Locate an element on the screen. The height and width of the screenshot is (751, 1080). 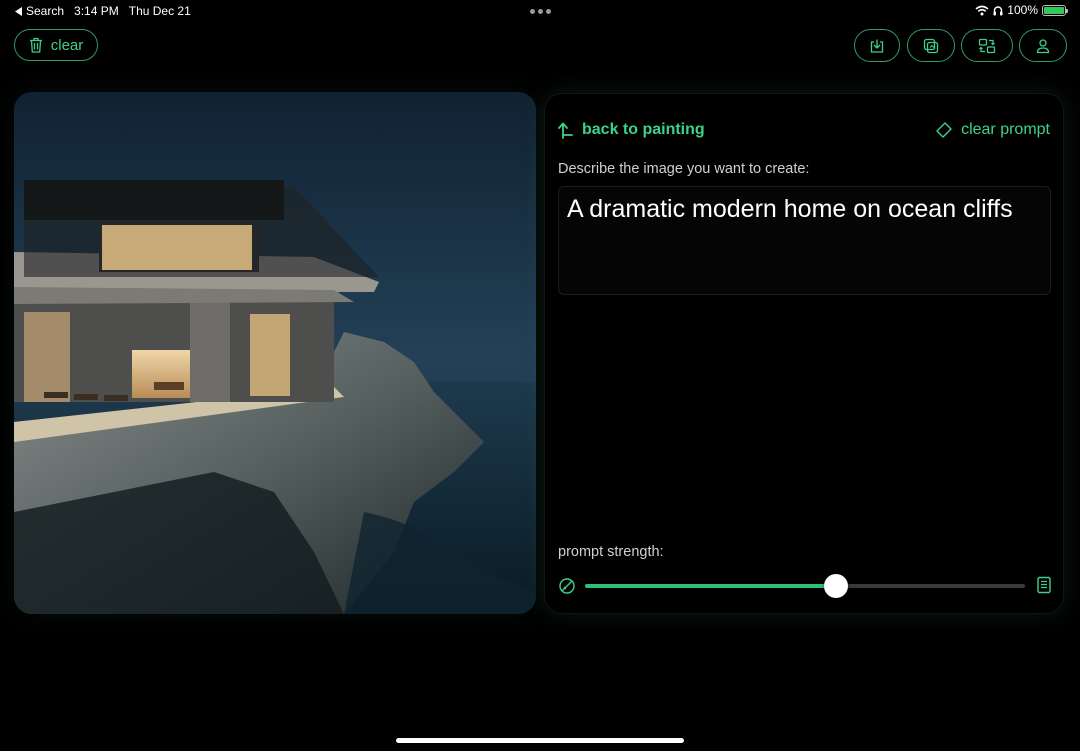
slider-thumb is located at coordinates (835, 586).